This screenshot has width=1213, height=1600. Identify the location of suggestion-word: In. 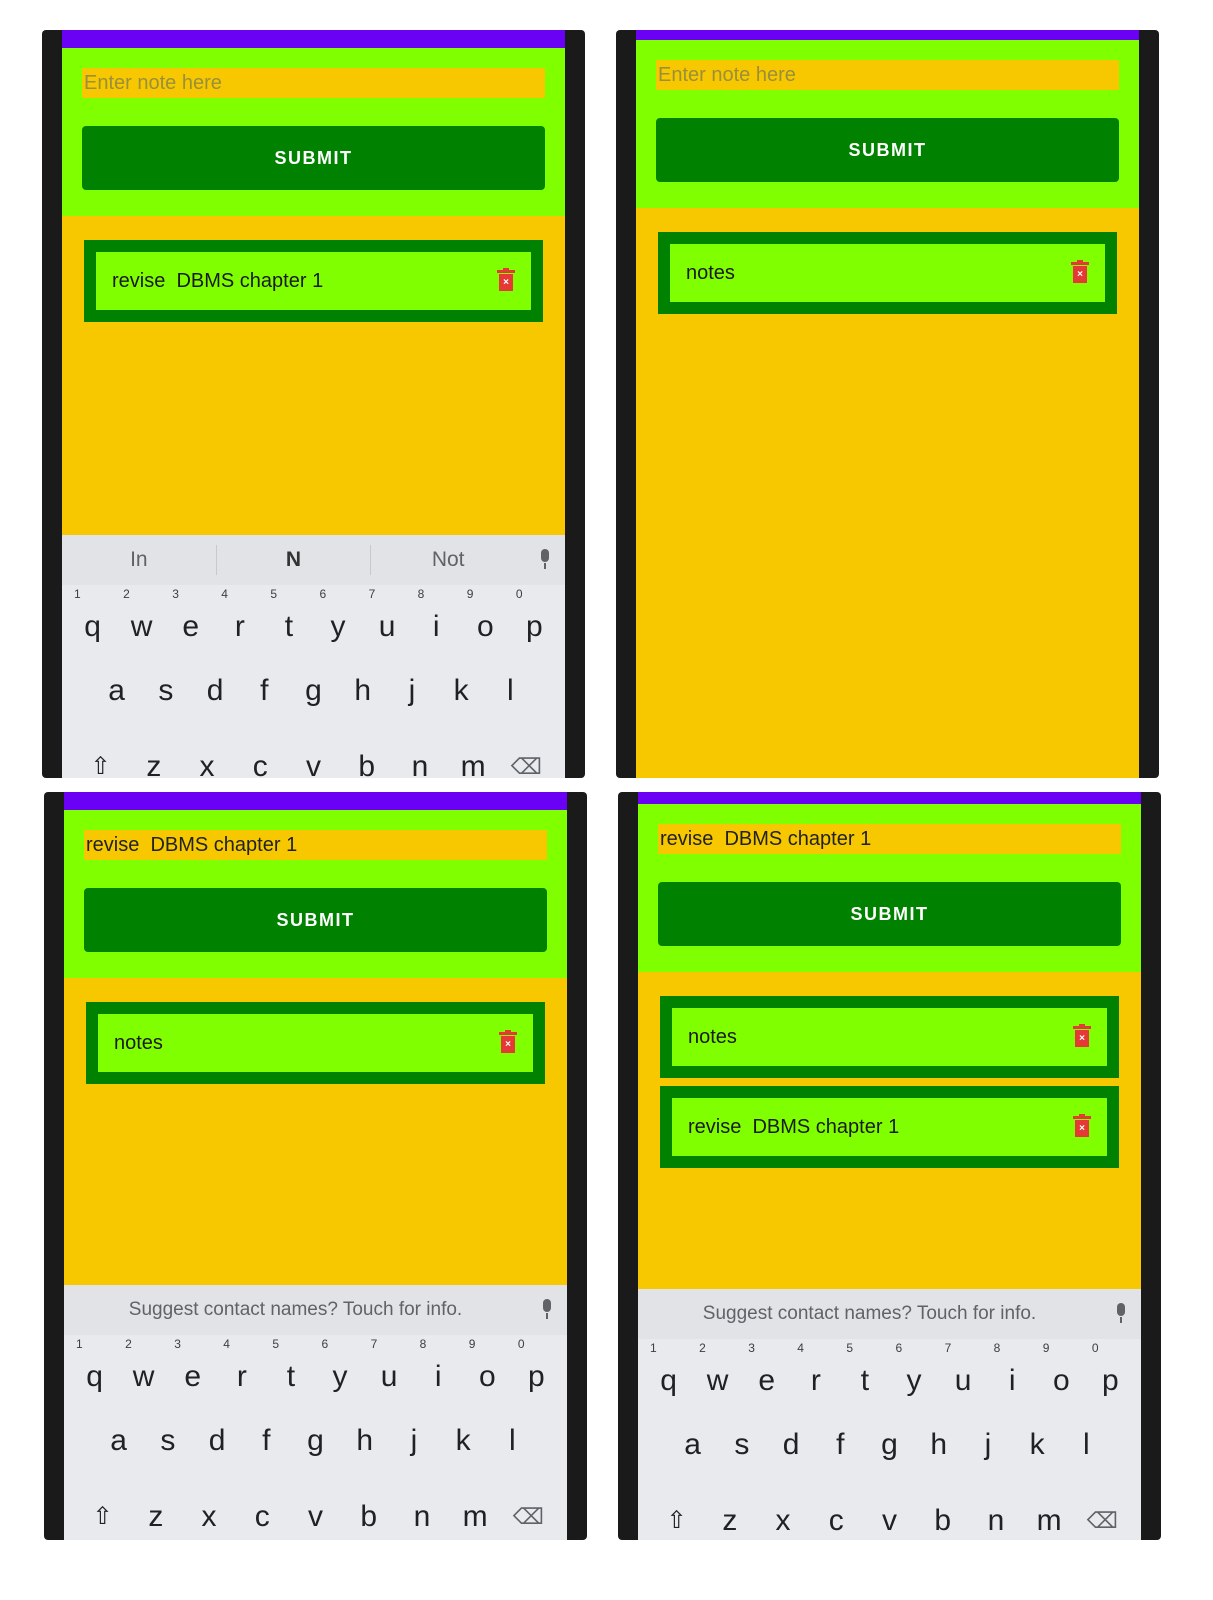
(139, 560).